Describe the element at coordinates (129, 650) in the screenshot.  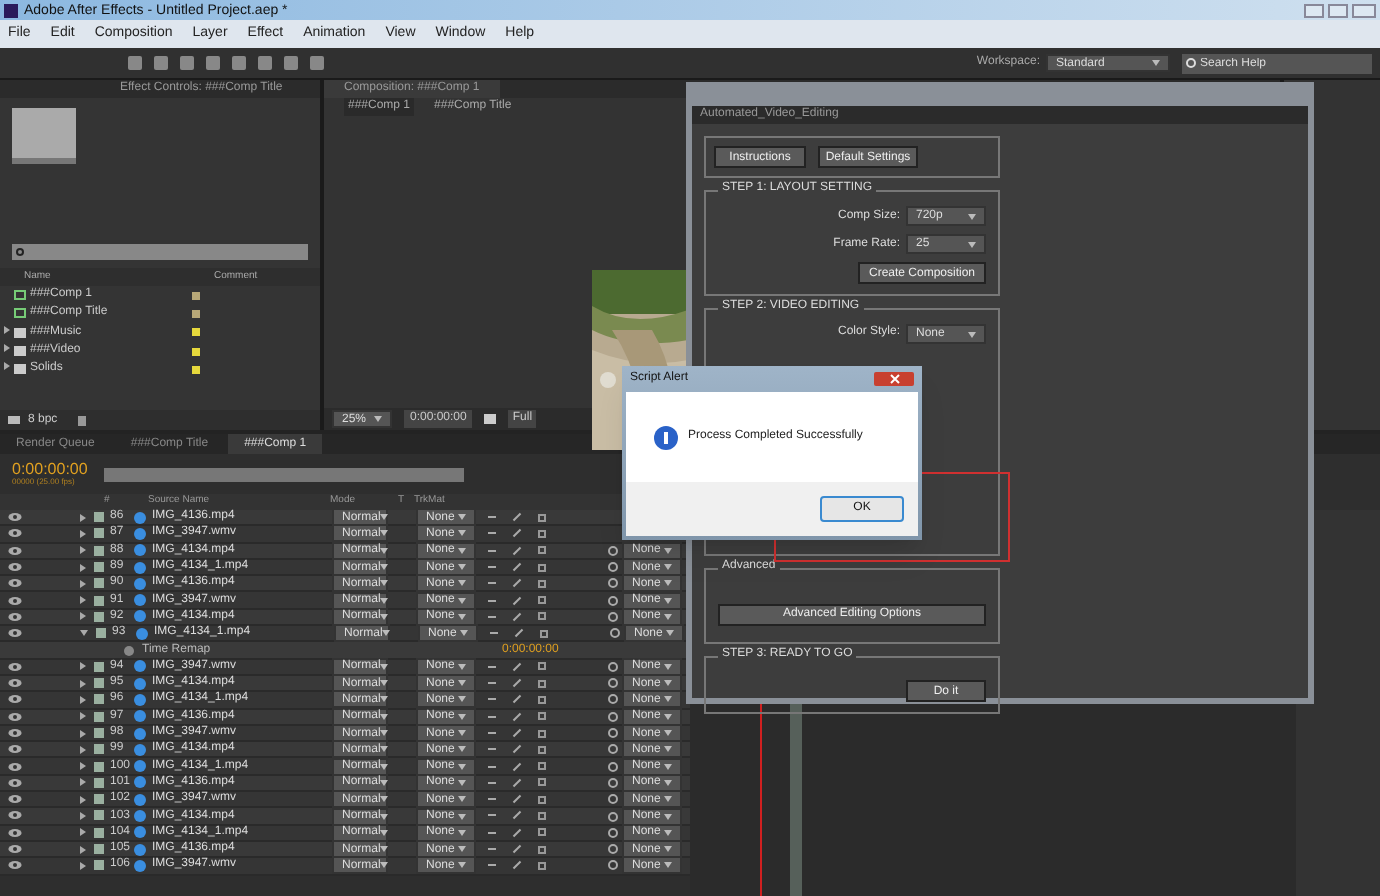
I see `stopwatch-icon` at that location.